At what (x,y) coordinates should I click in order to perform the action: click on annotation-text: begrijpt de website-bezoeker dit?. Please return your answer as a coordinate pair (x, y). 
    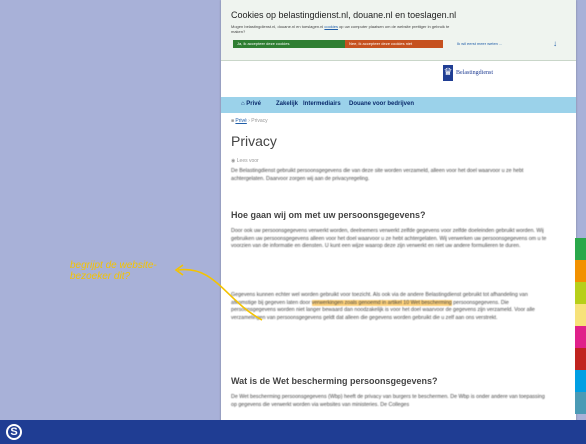
    Looking at the image, I should click on (113, 271).